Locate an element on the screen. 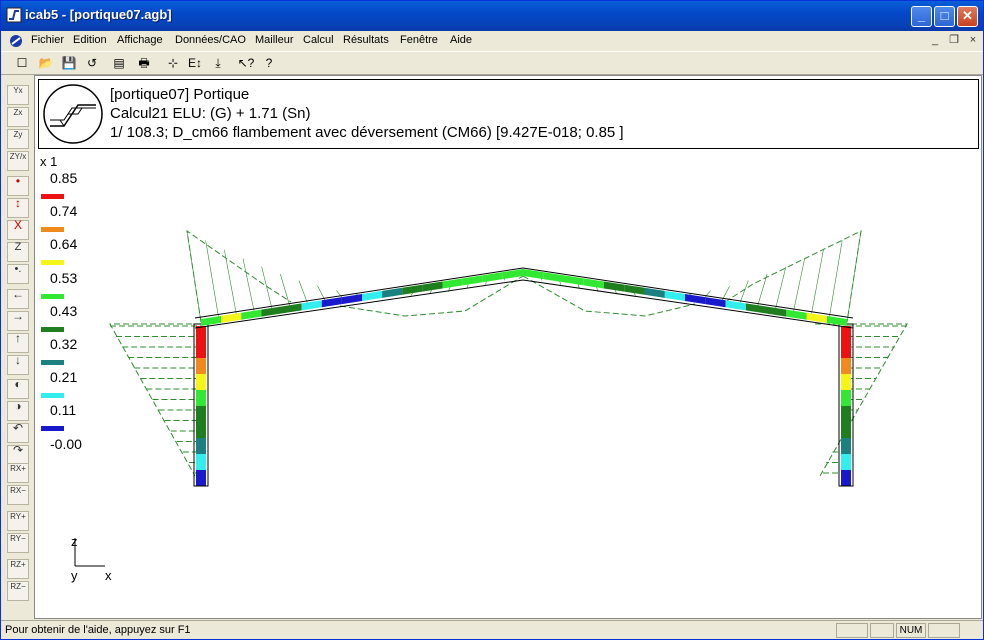 This screenshot has height=640, width=984. left-rafter-segment is located at coordinates (271, 311).